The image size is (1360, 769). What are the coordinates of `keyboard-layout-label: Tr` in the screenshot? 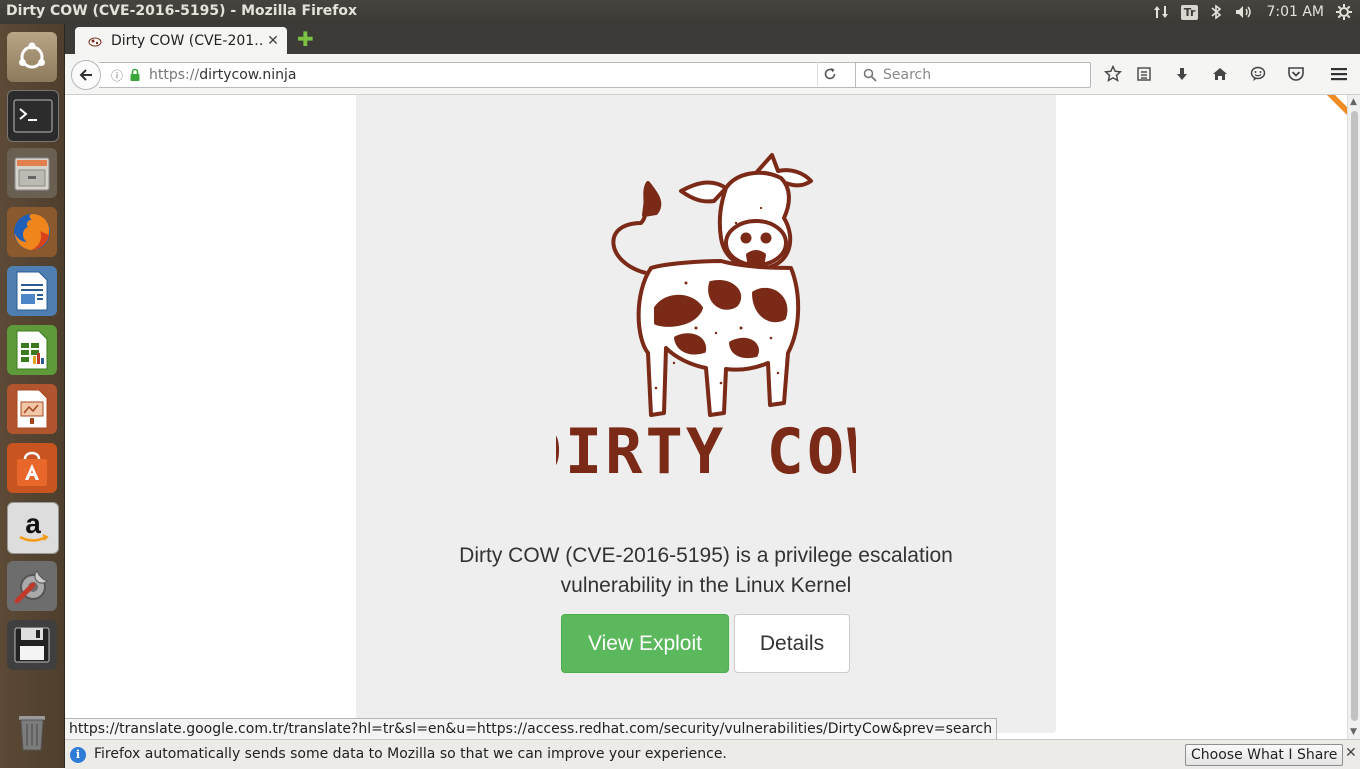 It's located at (1189, 12).